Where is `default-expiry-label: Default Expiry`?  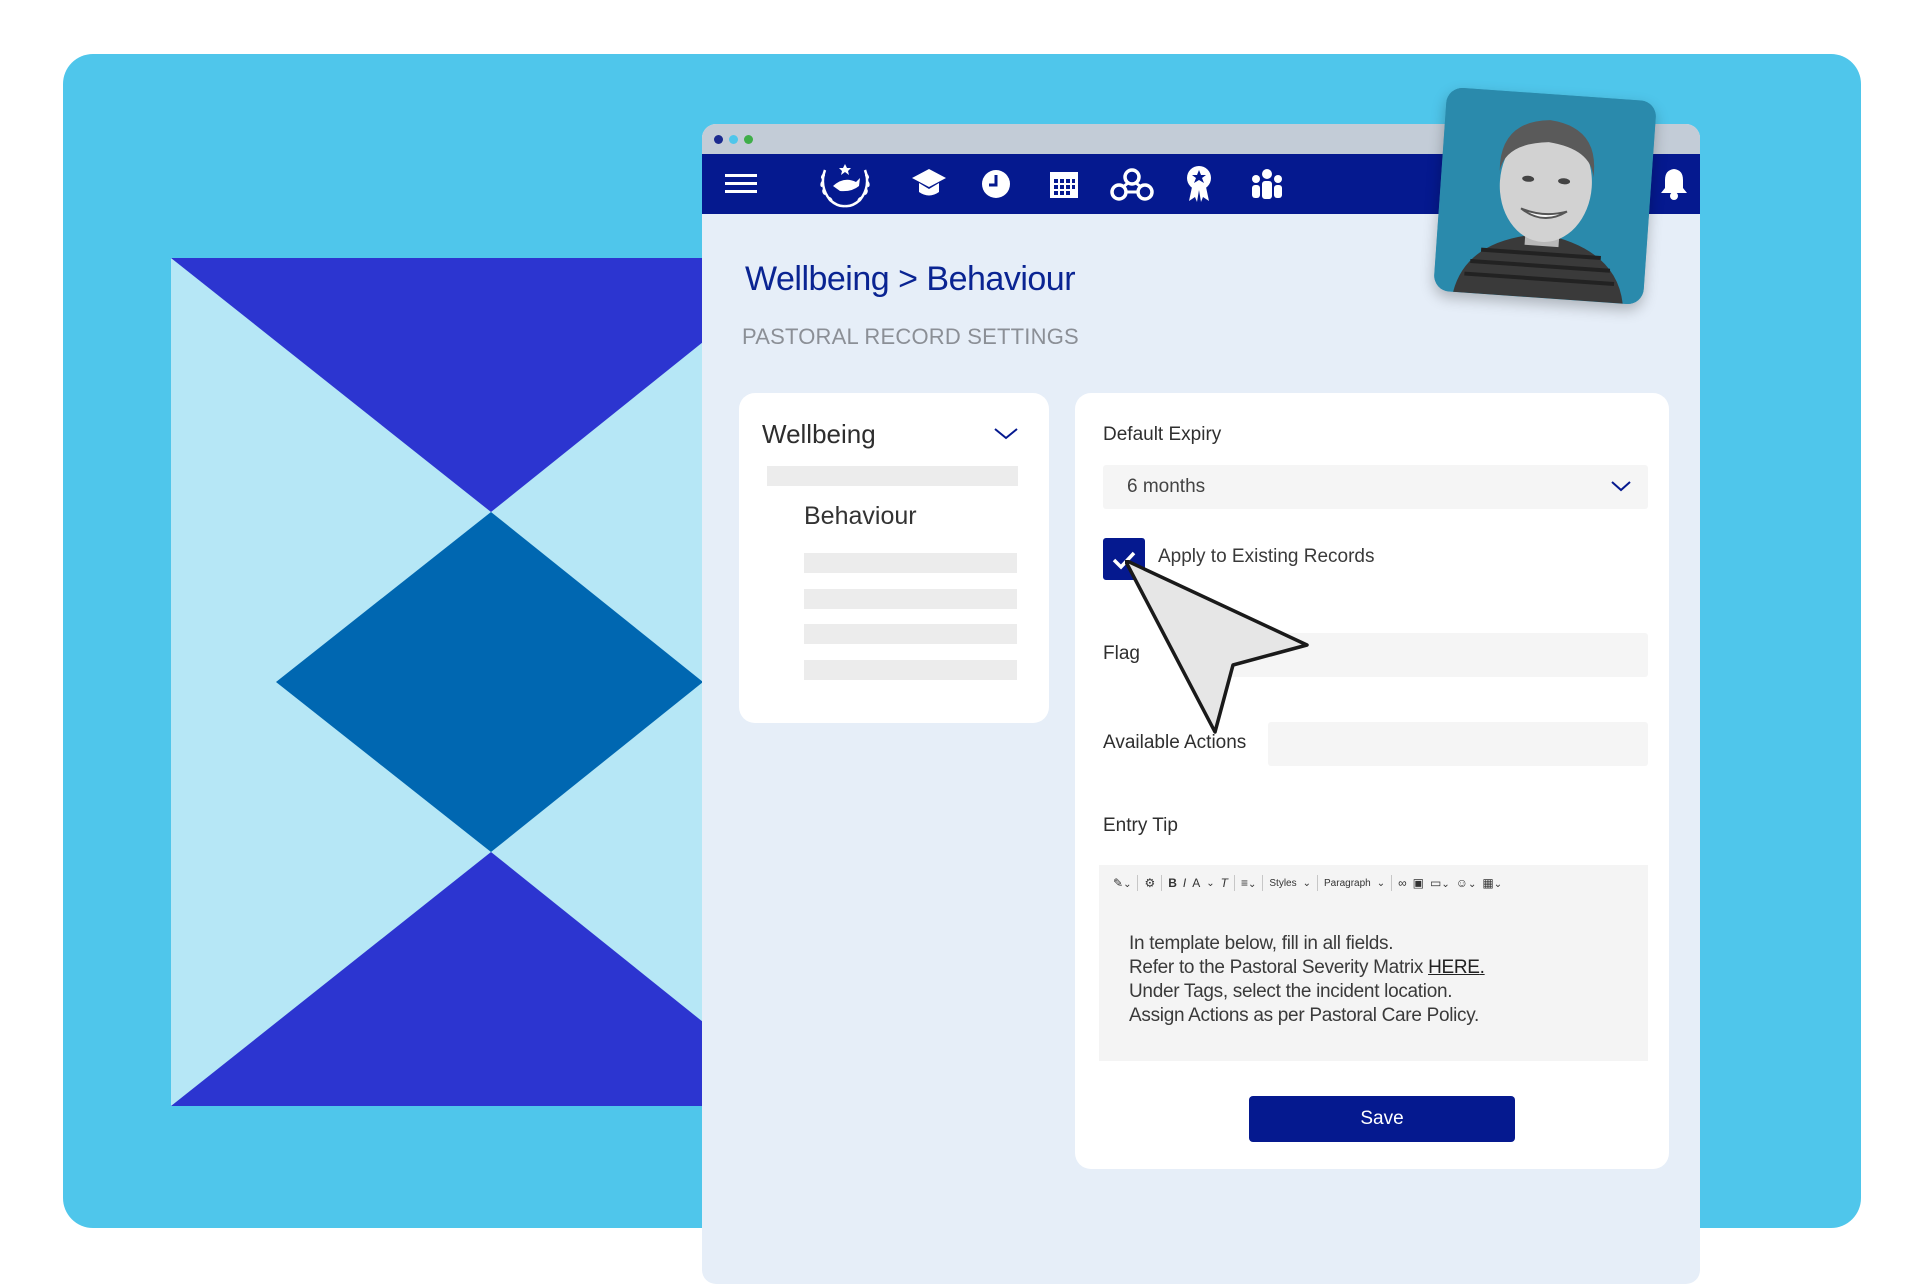
default-expiry-label: Default Expiry is located at coordinates (1162, 434).